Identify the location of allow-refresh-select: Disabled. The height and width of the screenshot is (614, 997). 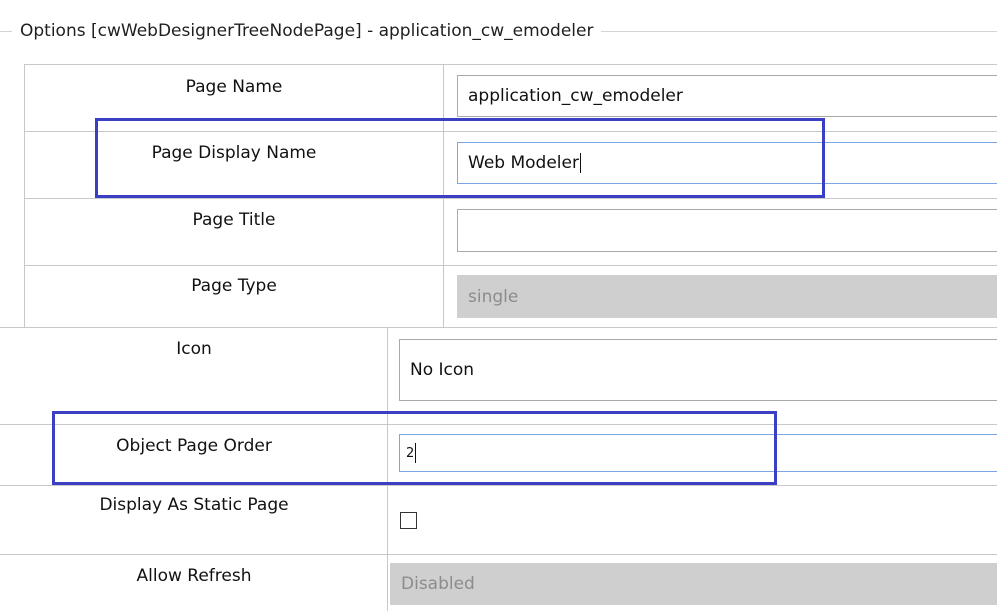
(693, 584).